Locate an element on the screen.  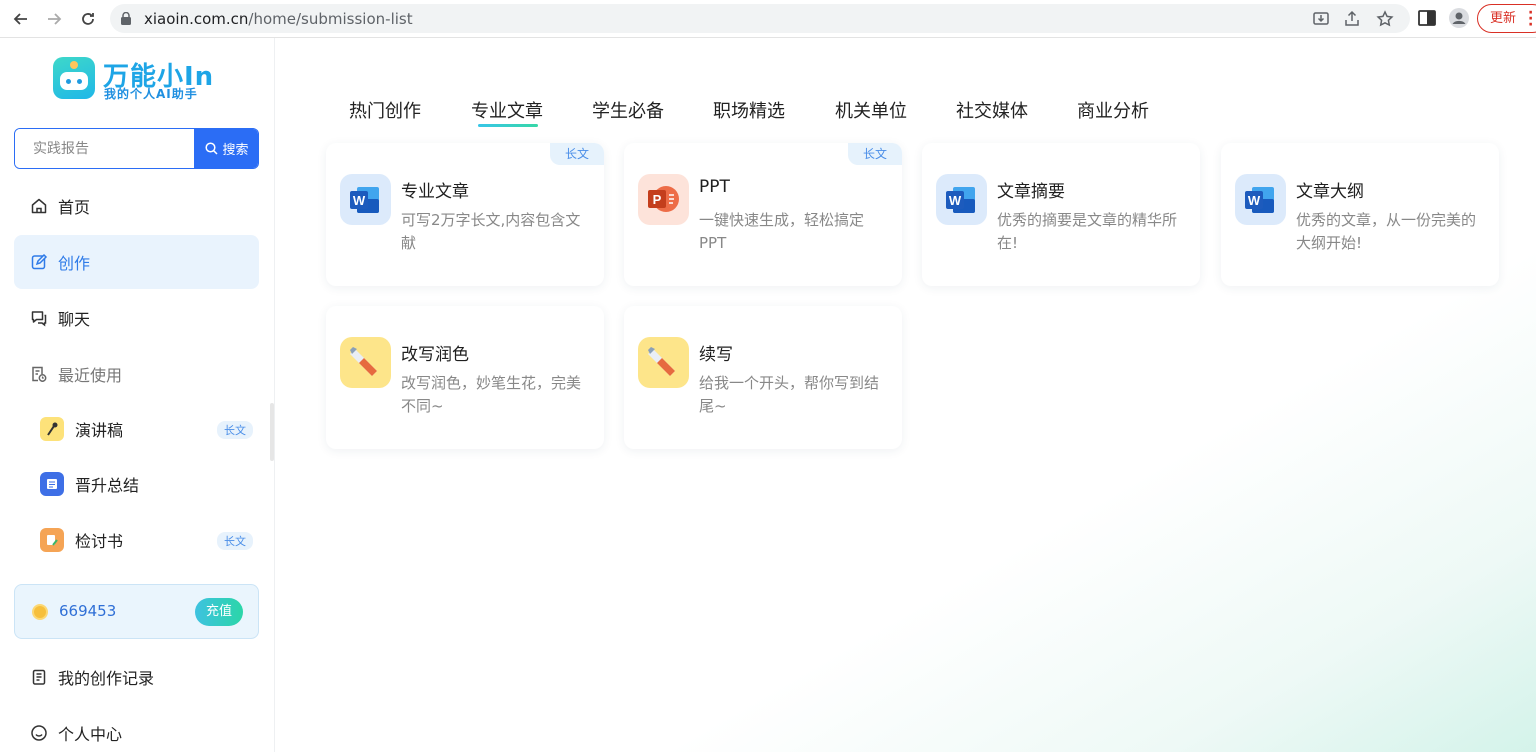
reload-icon is located at coordinates (88, 19).